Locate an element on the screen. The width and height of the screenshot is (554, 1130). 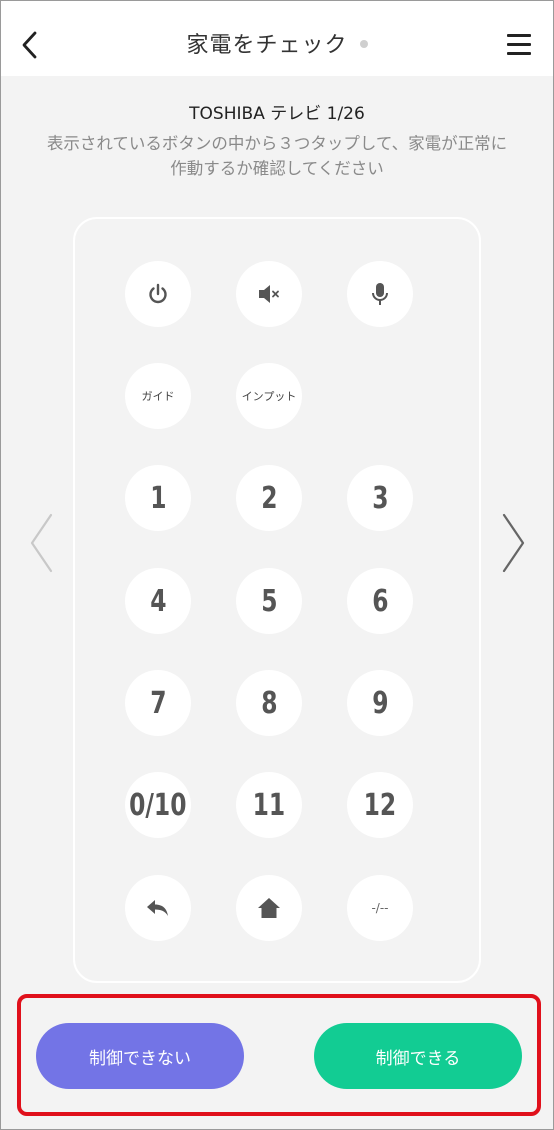
number-button-6: 6 is located at coordinates (380, 601).